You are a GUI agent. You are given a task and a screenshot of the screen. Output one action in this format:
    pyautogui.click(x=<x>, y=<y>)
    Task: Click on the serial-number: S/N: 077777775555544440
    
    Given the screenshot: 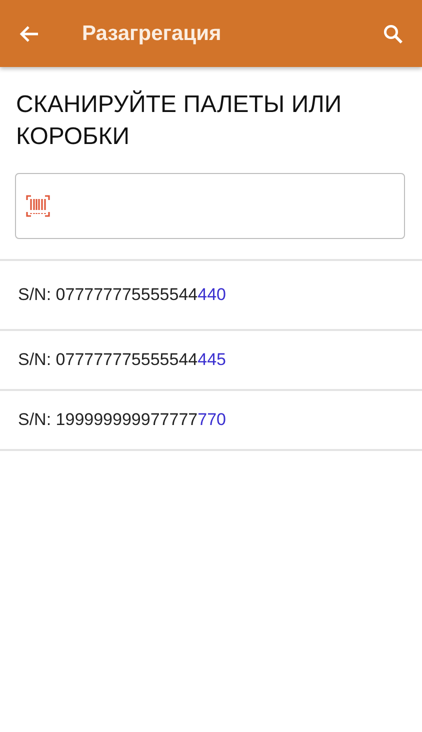 What is the action you would take?
    pyautogui.click(x=122, y=295)
    